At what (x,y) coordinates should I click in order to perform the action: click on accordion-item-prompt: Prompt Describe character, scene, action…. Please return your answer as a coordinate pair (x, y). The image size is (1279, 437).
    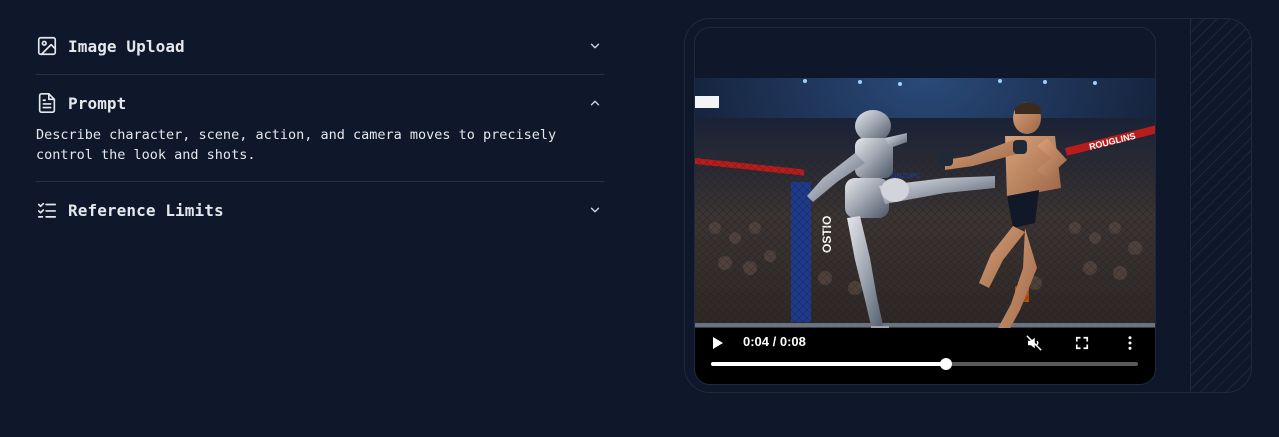
    Looking at the image, I should click on (320, 128).